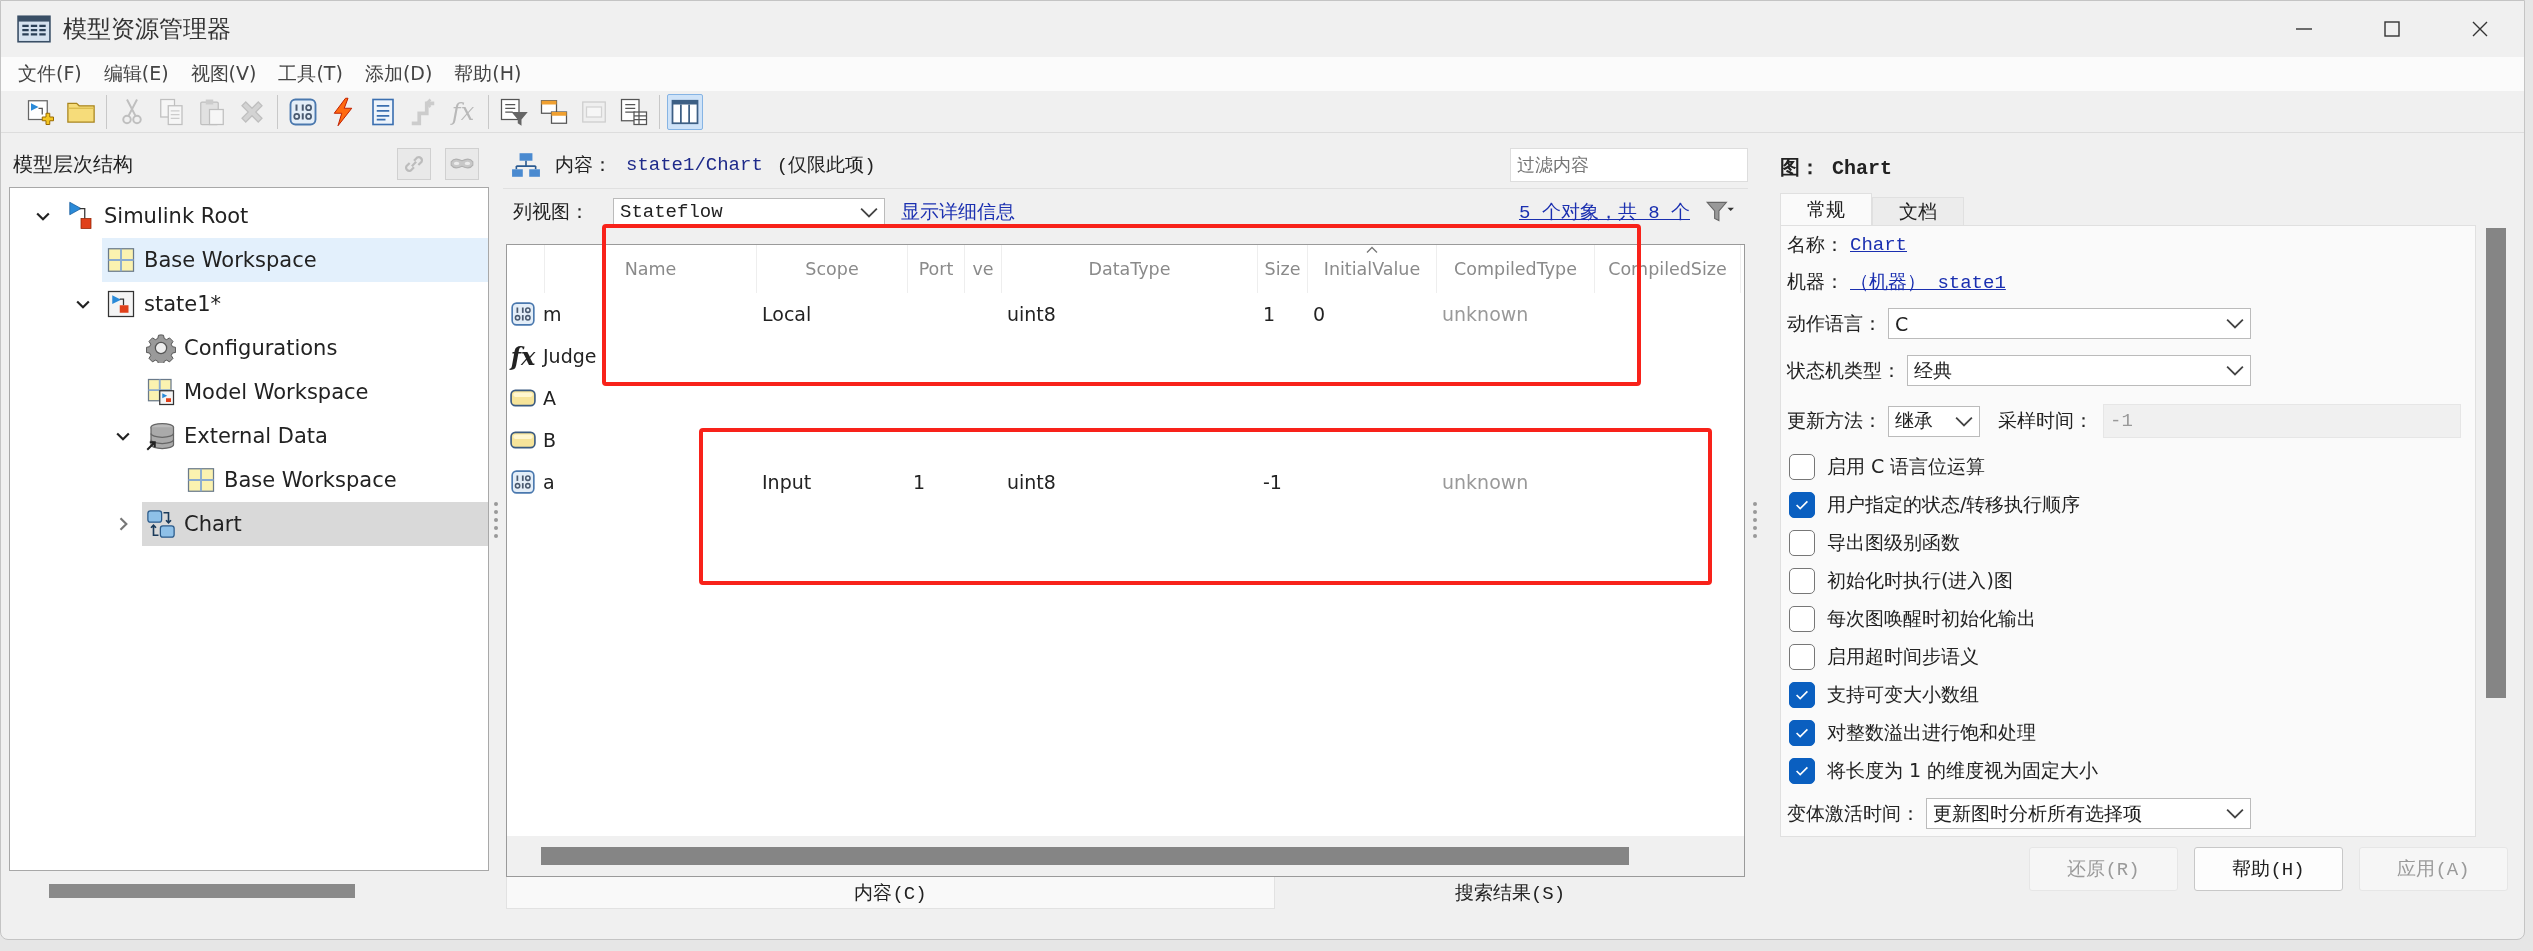 The width and height of the screenshot is (2533, 951). I want to click on gear-icon, so click(161, 348).